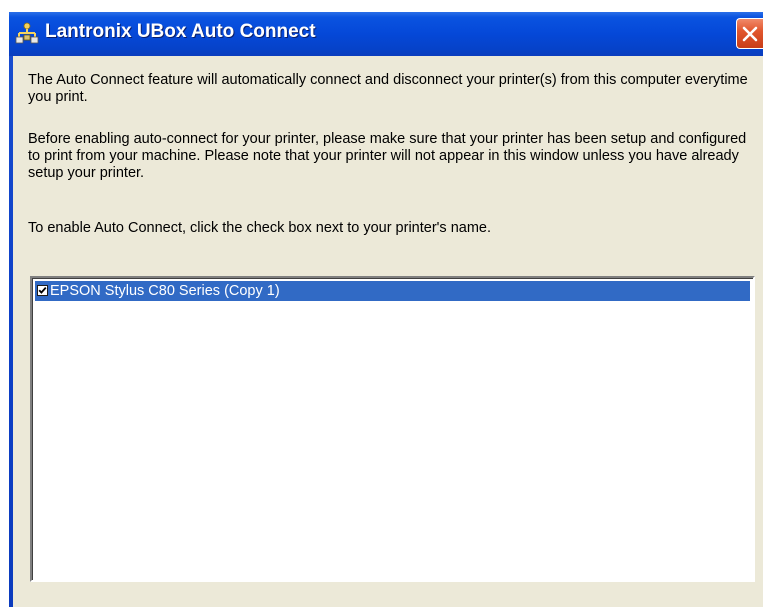 Image resolution: width=763 pixels, height=607 pixels. Describe the element at coordinates (27, 33) in the screenshot. I see `printer-network-icon` at that location.